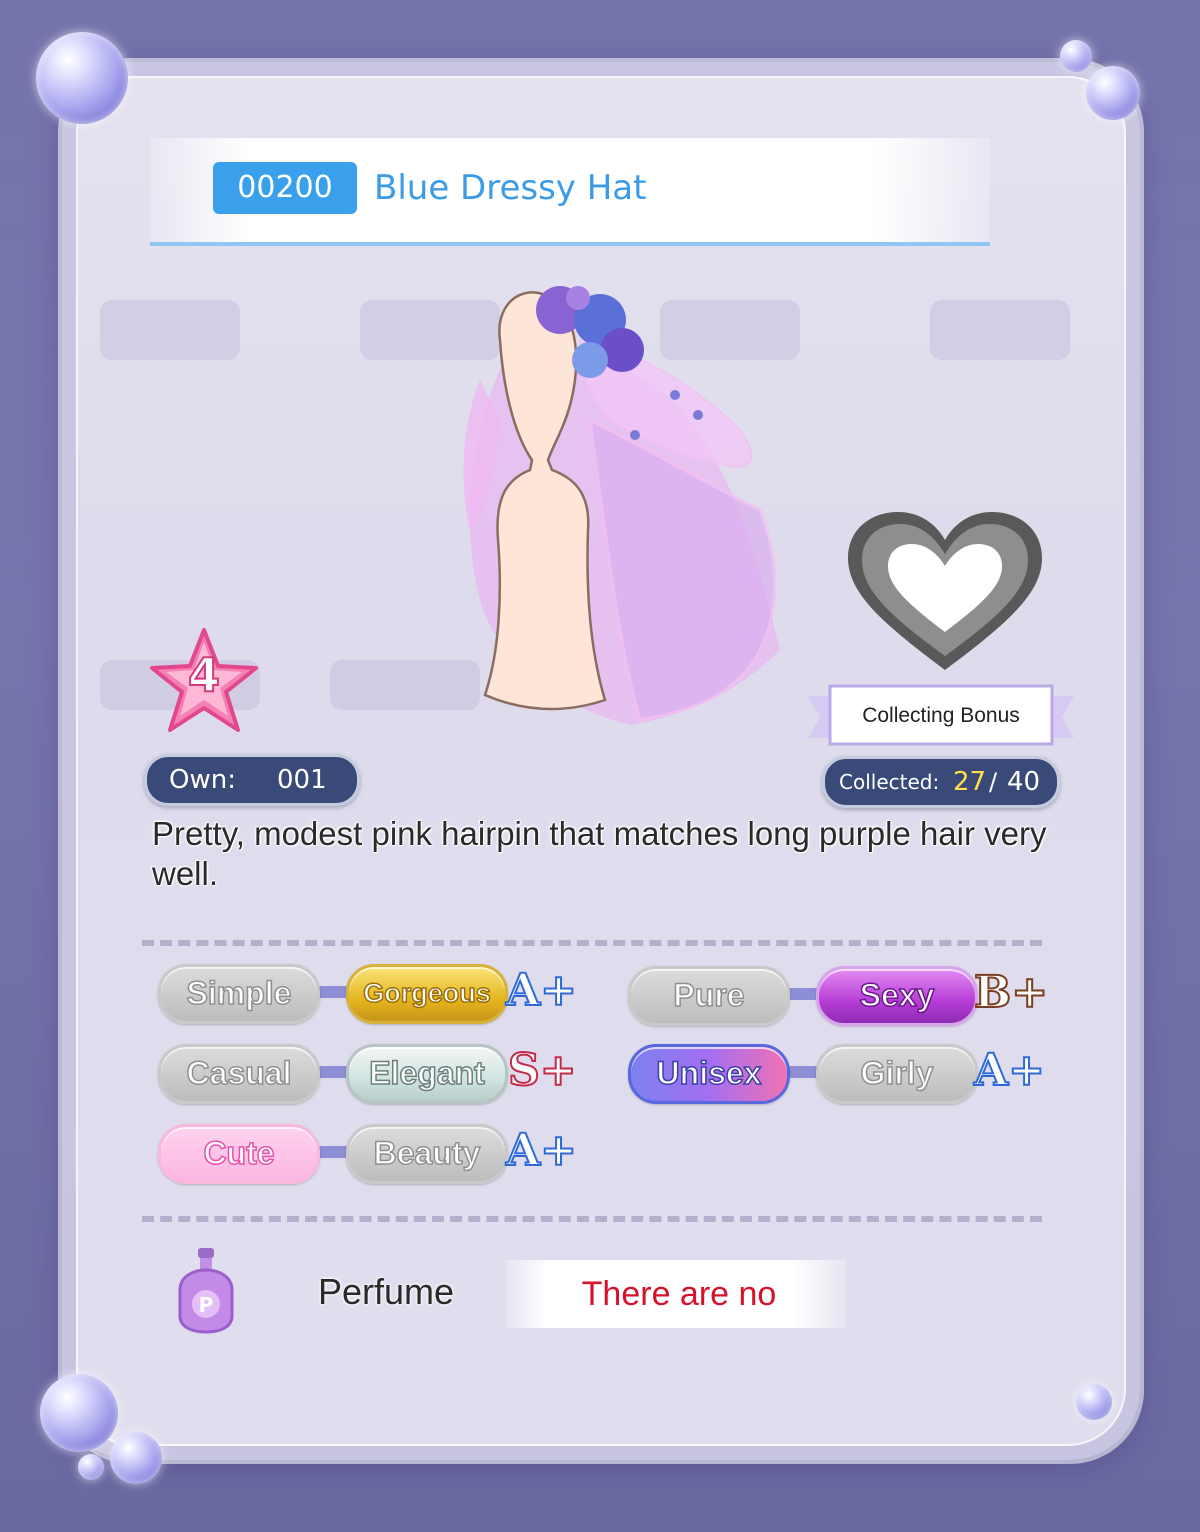 The width and height of the screenshot is (1200, 1532). What do you see at coordinates (679, 1294) in the screenshot?
I see `perfume-value: There are no` at bounding box center [679, 1294].